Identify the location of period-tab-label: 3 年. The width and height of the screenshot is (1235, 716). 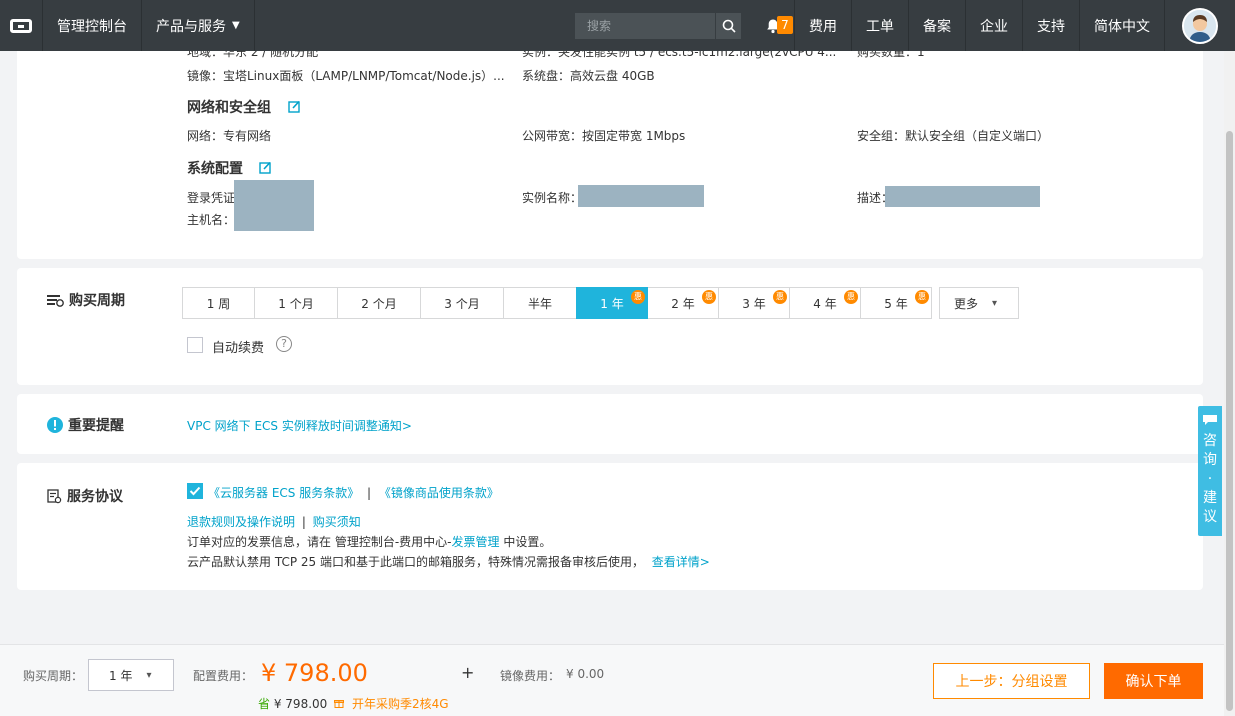
(754, 303).